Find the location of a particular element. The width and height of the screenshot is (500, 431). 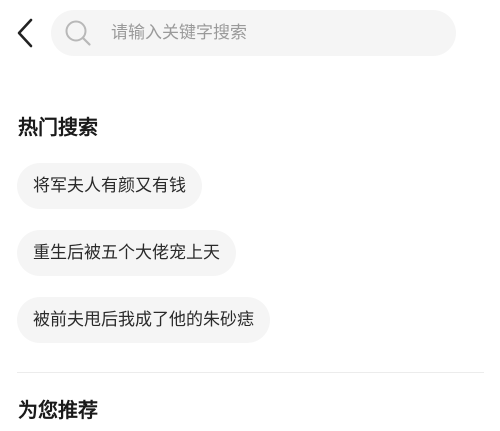

back-button is located at coordinates (25, 33).